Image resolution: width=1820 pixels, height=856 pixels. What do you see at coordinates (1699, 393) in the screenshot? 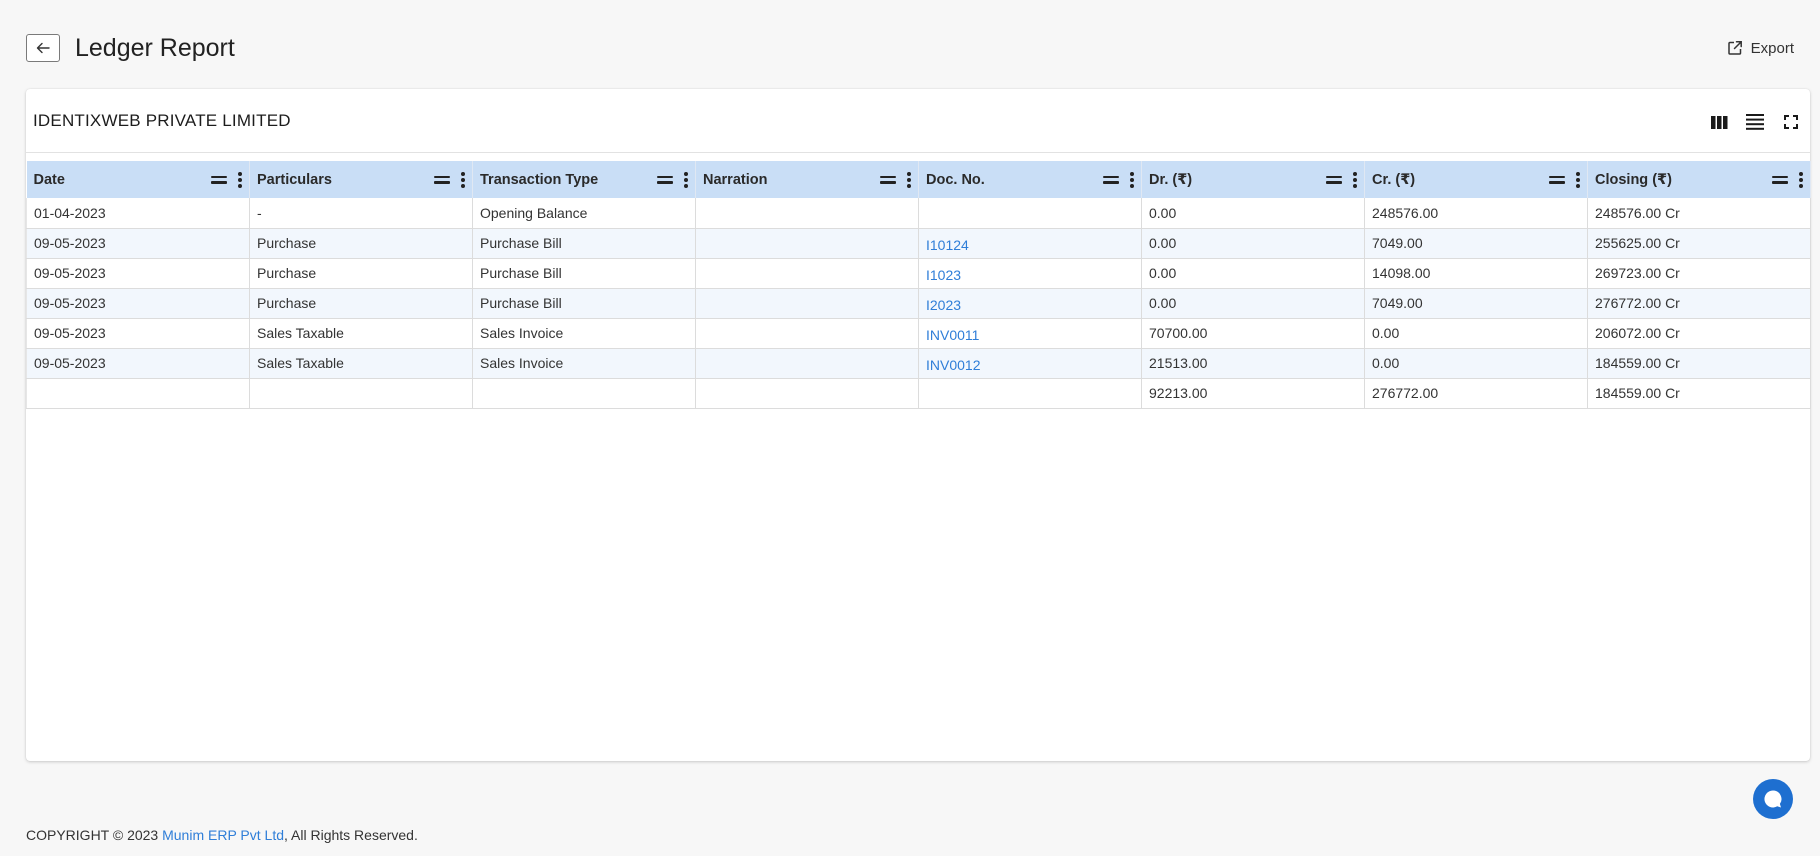
I see `cell-closing-total: 184559.00 Cr` at bounding box center [1699, 393].